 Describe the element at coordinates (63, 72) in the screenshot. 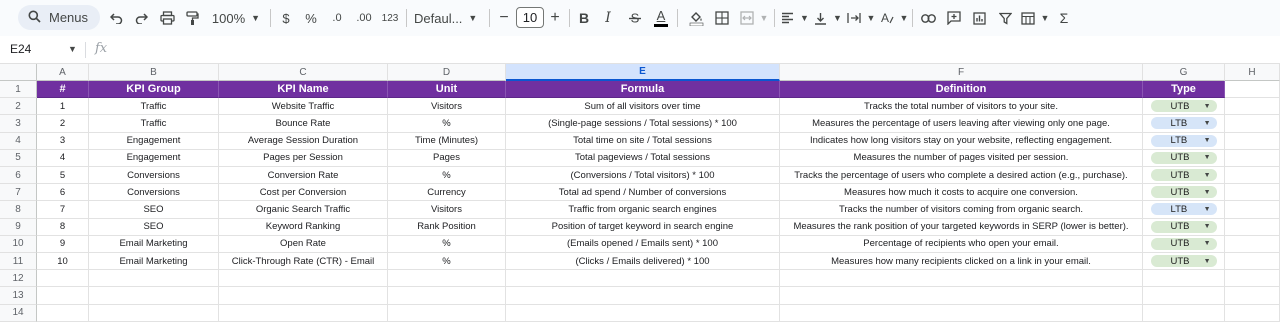

I see `column-header-a: A` at that location.